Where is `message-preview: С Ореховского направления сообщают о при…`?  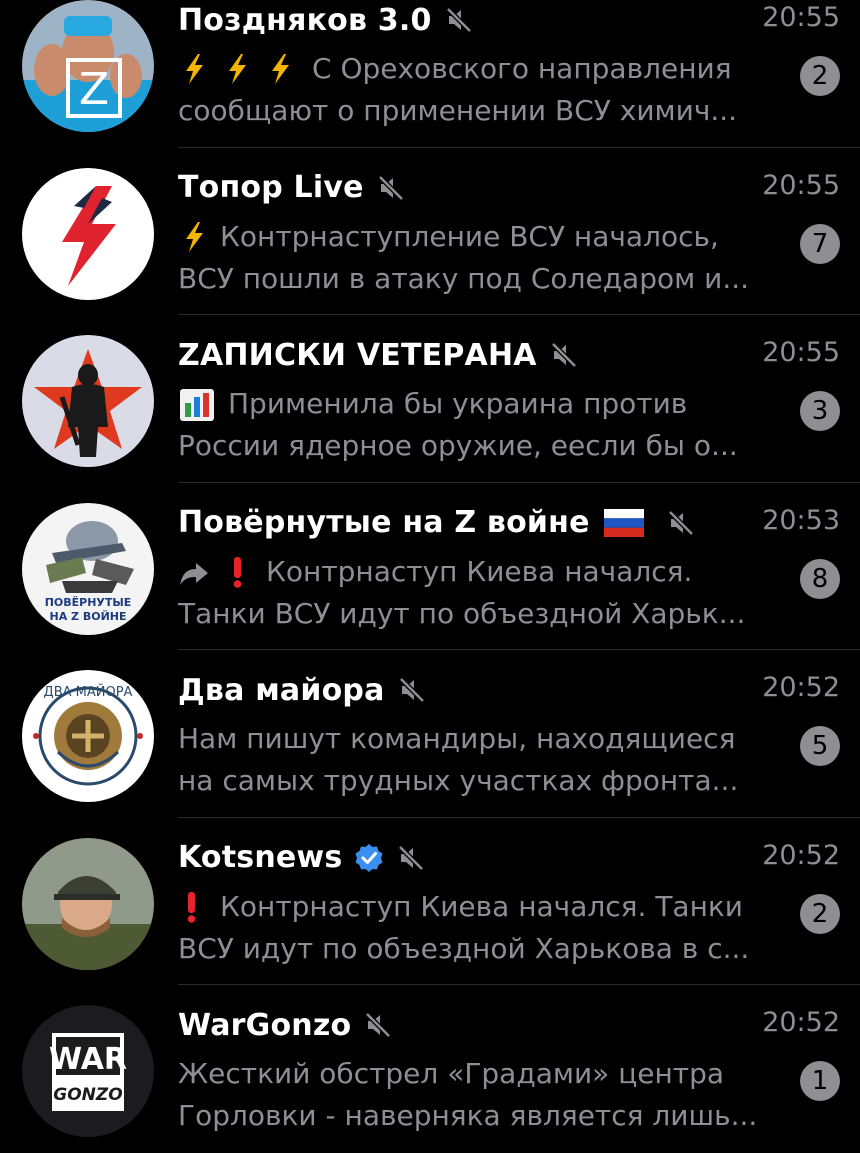
message-preview: С Ореховского направления сообщают о при… is located at coordinates (483, 90).